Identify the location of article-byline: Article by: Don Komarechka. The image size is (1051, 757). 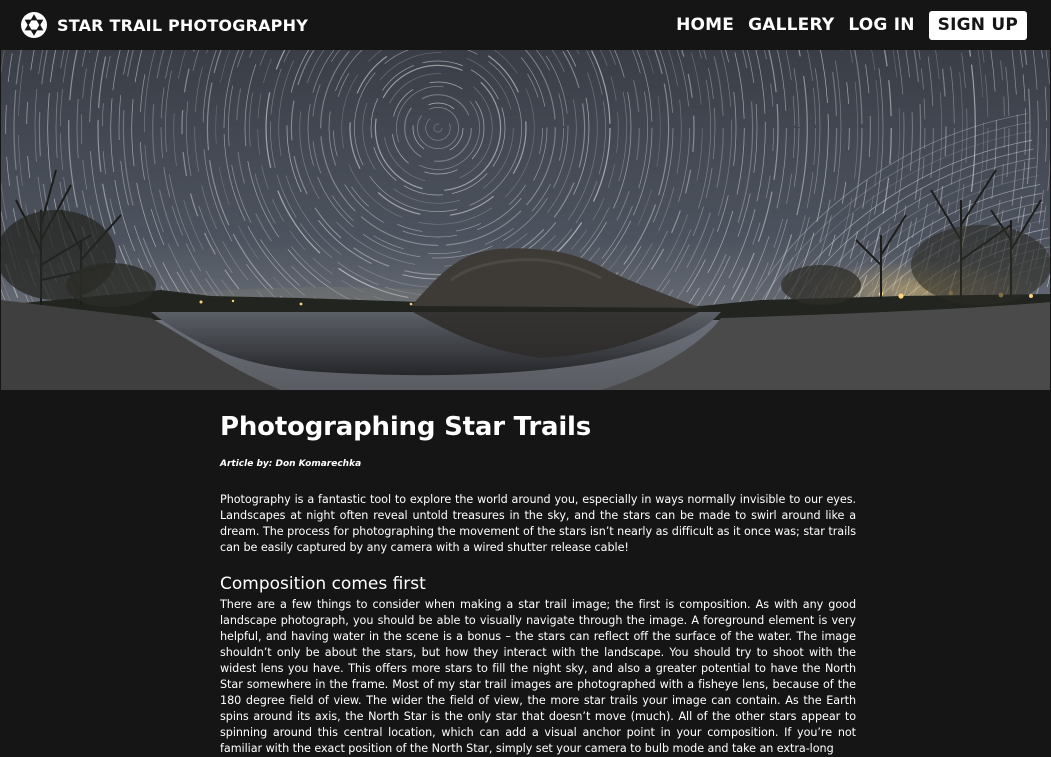
(291, 464).